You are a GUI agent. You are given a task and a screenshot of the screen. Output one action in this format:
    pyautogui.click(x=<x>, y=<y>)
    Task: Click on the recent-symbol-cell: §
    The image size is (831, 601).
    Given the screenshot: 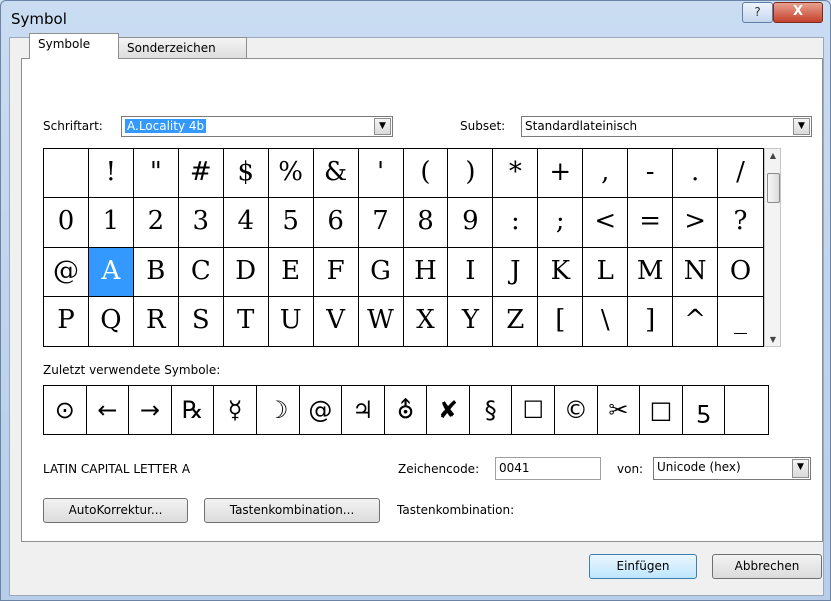 What is the action you would take?
    pyautogui.click(x=491, y=410)
    